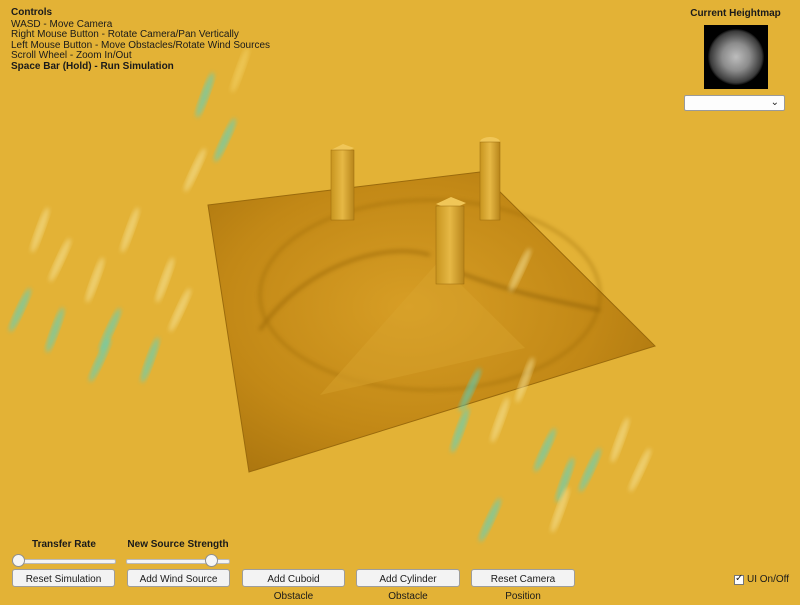  Describe the element at coordinates (178, 578) in the screenshot. I see `add-wind-source-button: Add Wind Source` at that location.